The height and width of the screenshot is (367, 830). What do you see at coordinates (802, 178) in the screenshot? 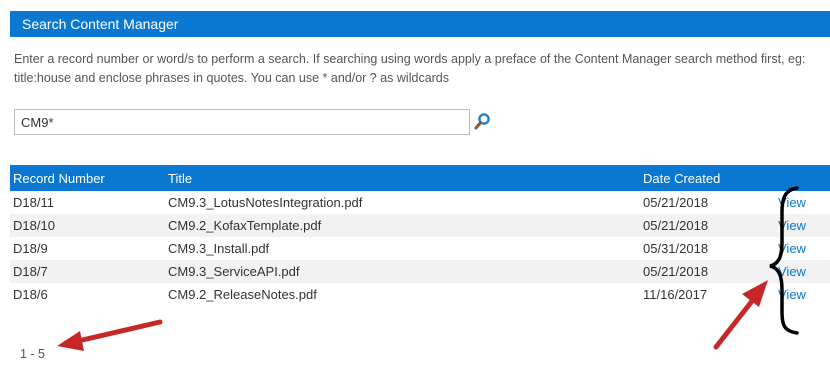
I see `column-header-action` at bounding box center [802, 178].